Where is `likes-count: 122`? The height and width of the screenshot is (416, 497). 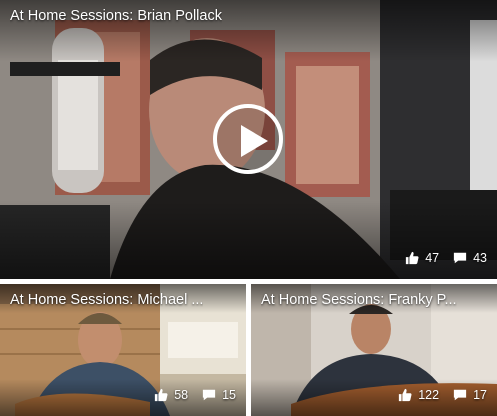
likes-count: 122 is located at coordinates (418, 395).